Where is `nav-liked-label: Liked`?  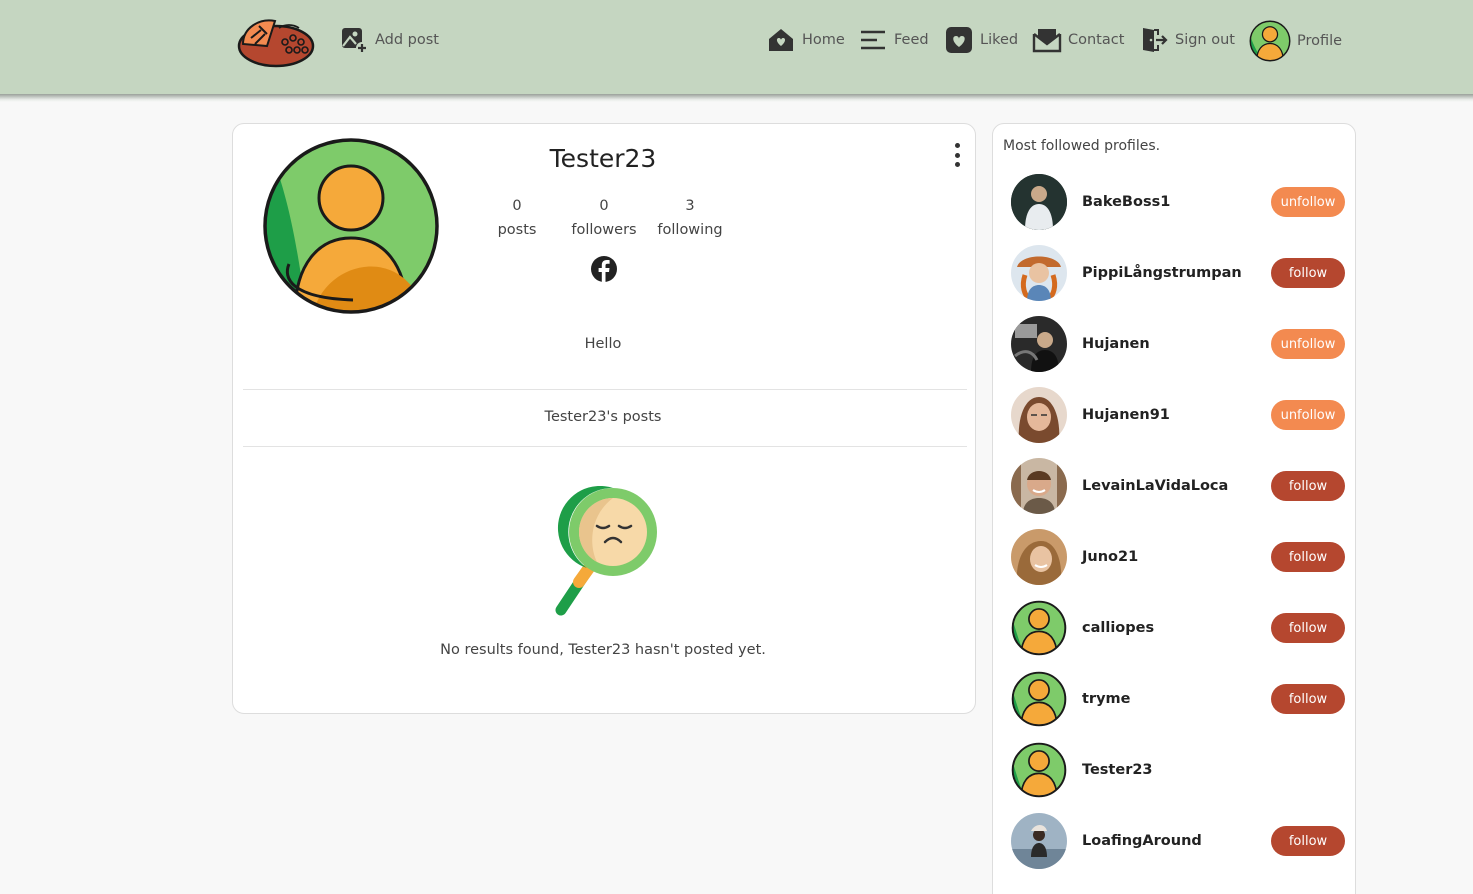
nav-liked-label: Liked is located at coordinates (999, 40).